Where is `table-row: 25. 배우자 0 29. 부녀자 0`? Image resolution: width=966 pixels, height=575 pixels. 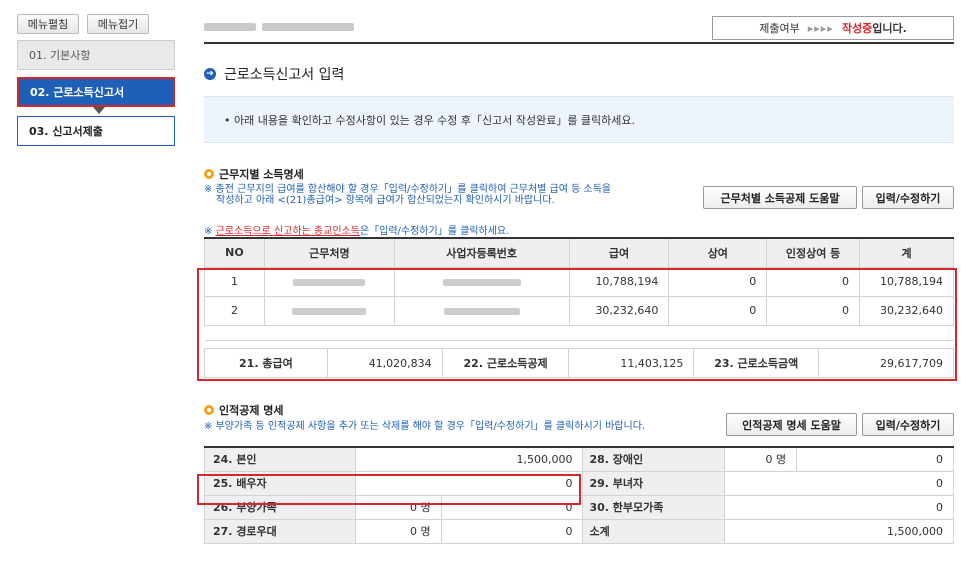 table-row: 25. 배우자 0 29. 부녀자 0 is located at coordinates (579, 483).